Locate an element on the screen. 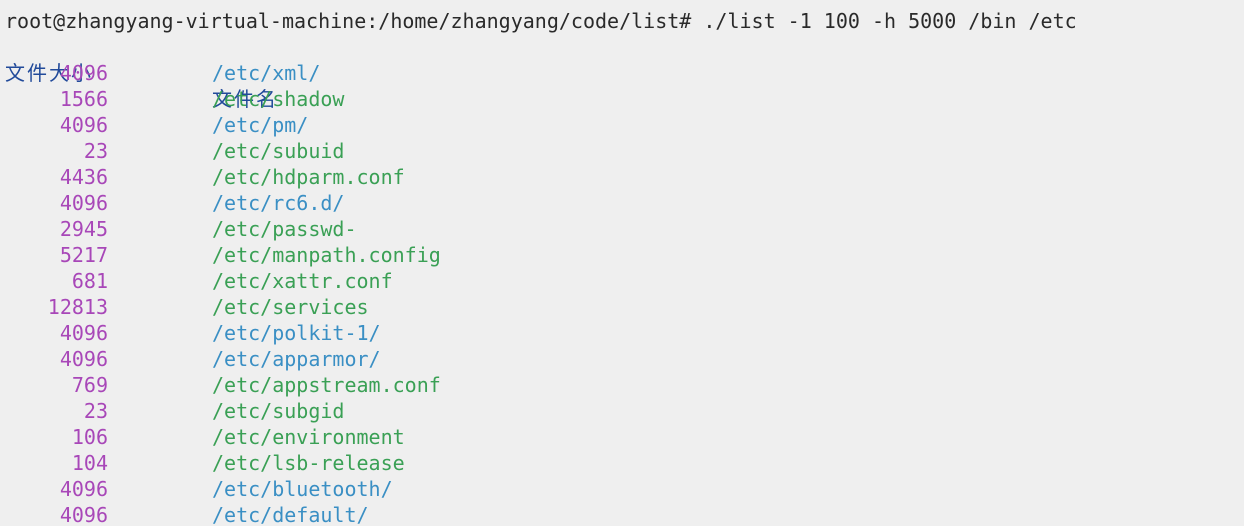  list-item: 1566/etc/shadow is located at coordinates (624, 99).